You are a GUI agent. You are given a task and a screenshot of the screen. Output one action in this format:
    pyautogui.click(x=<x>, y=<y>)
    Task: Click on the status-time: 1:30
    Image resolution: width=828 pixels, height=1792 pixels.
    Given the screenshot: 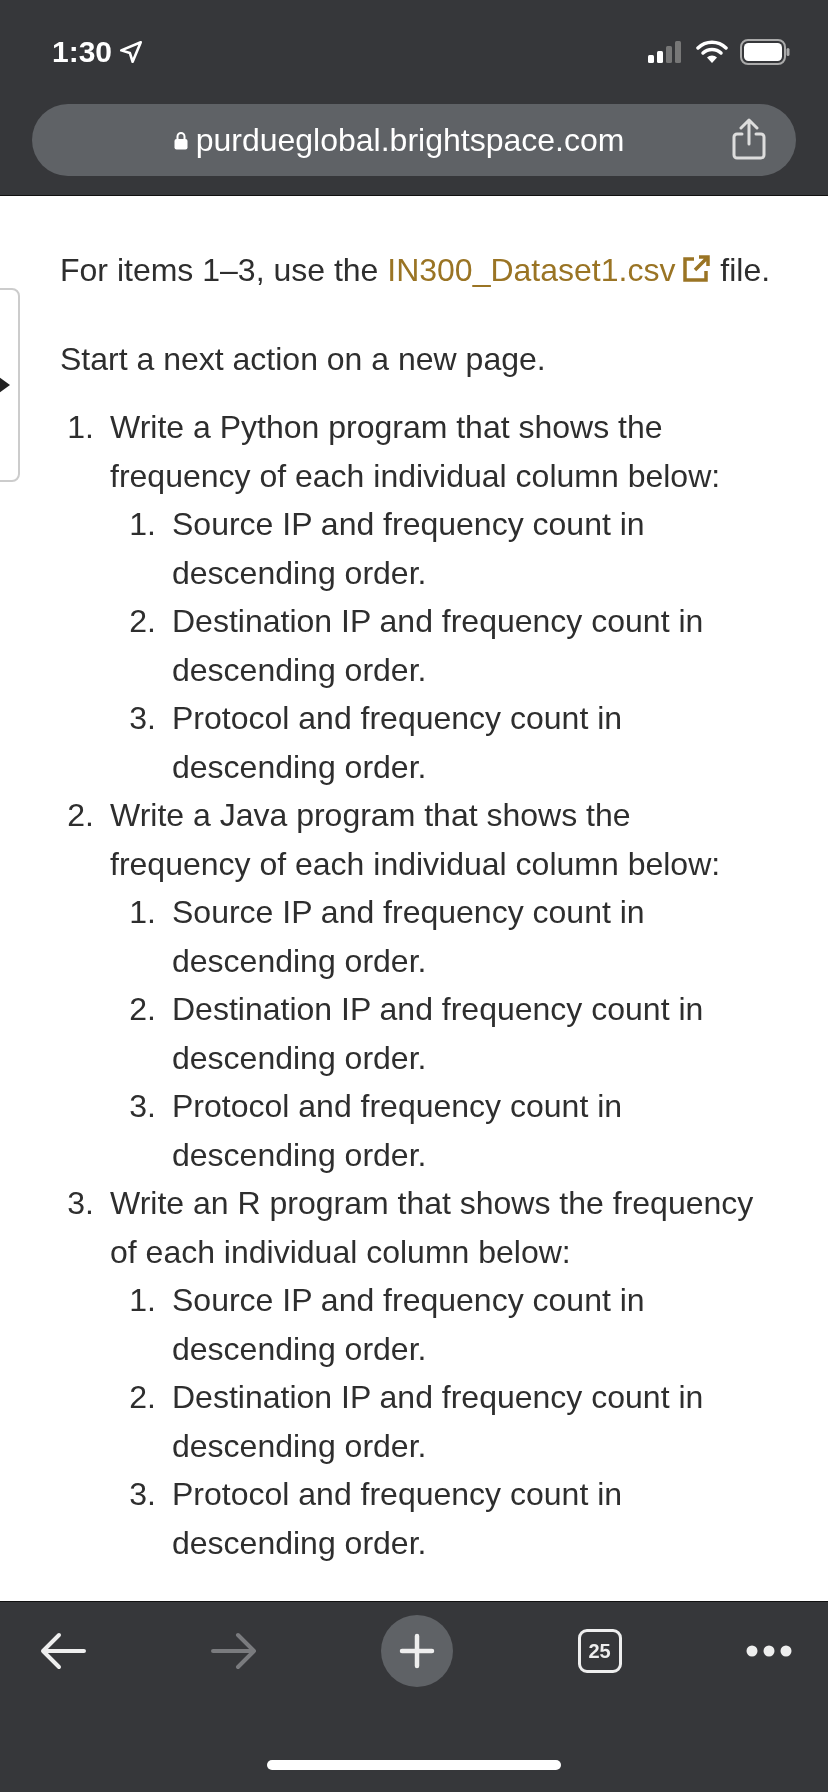 What is the action you would take?
    pyautogui.click(x=82, y=52)
    